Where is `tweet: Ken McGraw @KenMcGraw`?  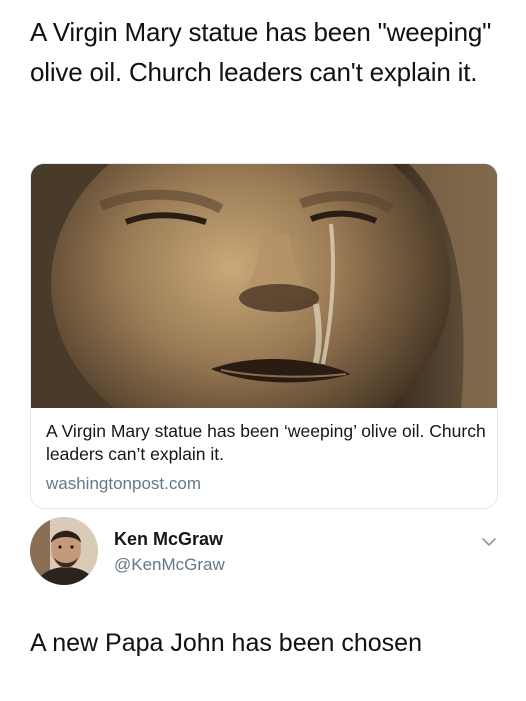
tweet: Ken McGraw @KenMcGraw is located at coordinates (265, 557).